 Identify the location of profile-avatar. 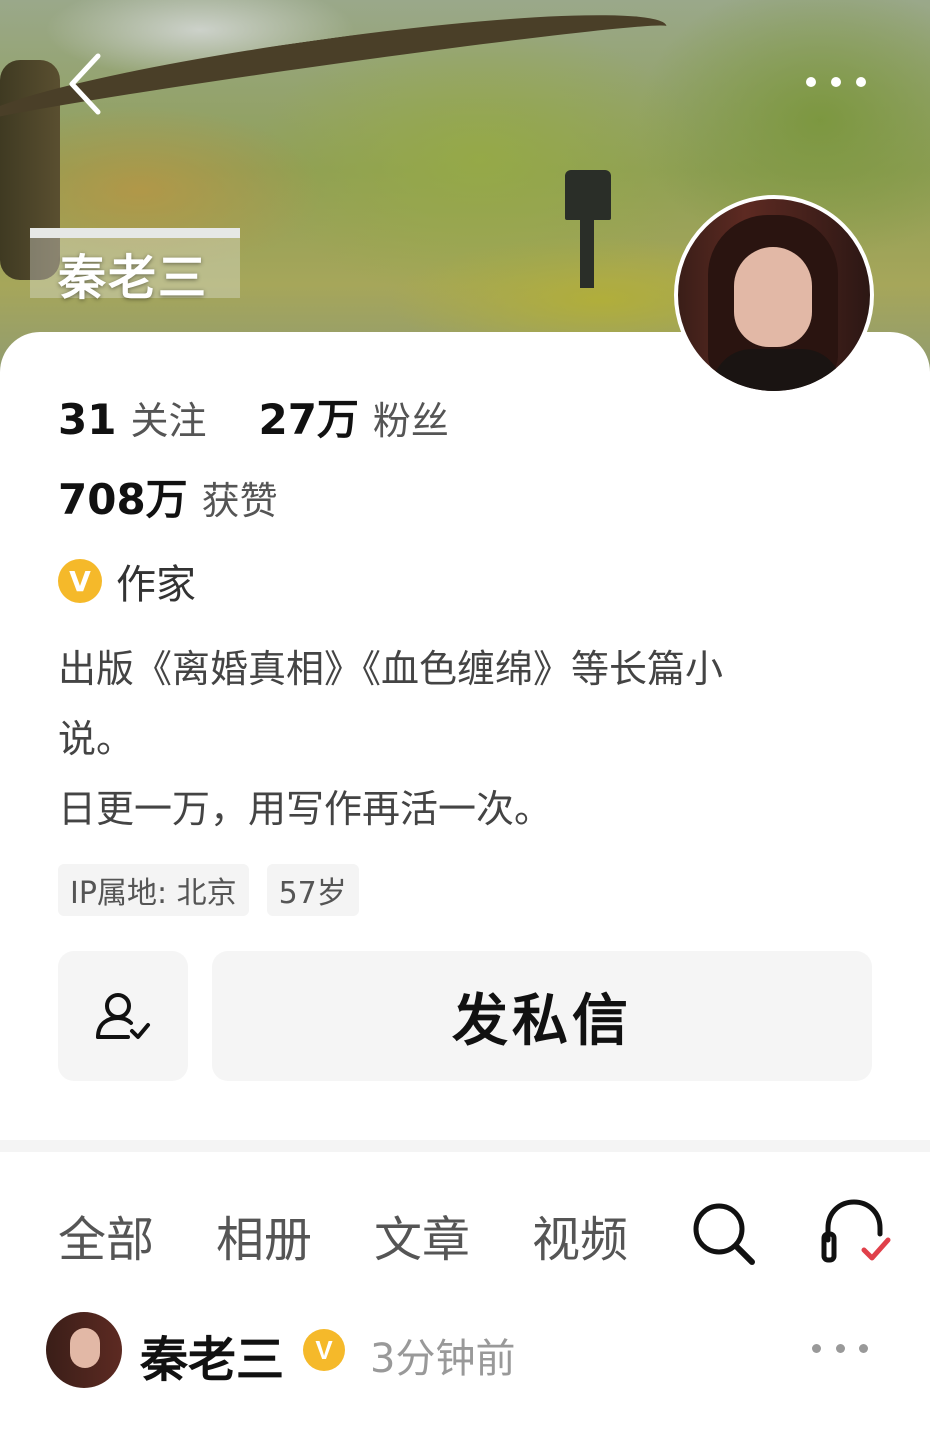
(774, 295).